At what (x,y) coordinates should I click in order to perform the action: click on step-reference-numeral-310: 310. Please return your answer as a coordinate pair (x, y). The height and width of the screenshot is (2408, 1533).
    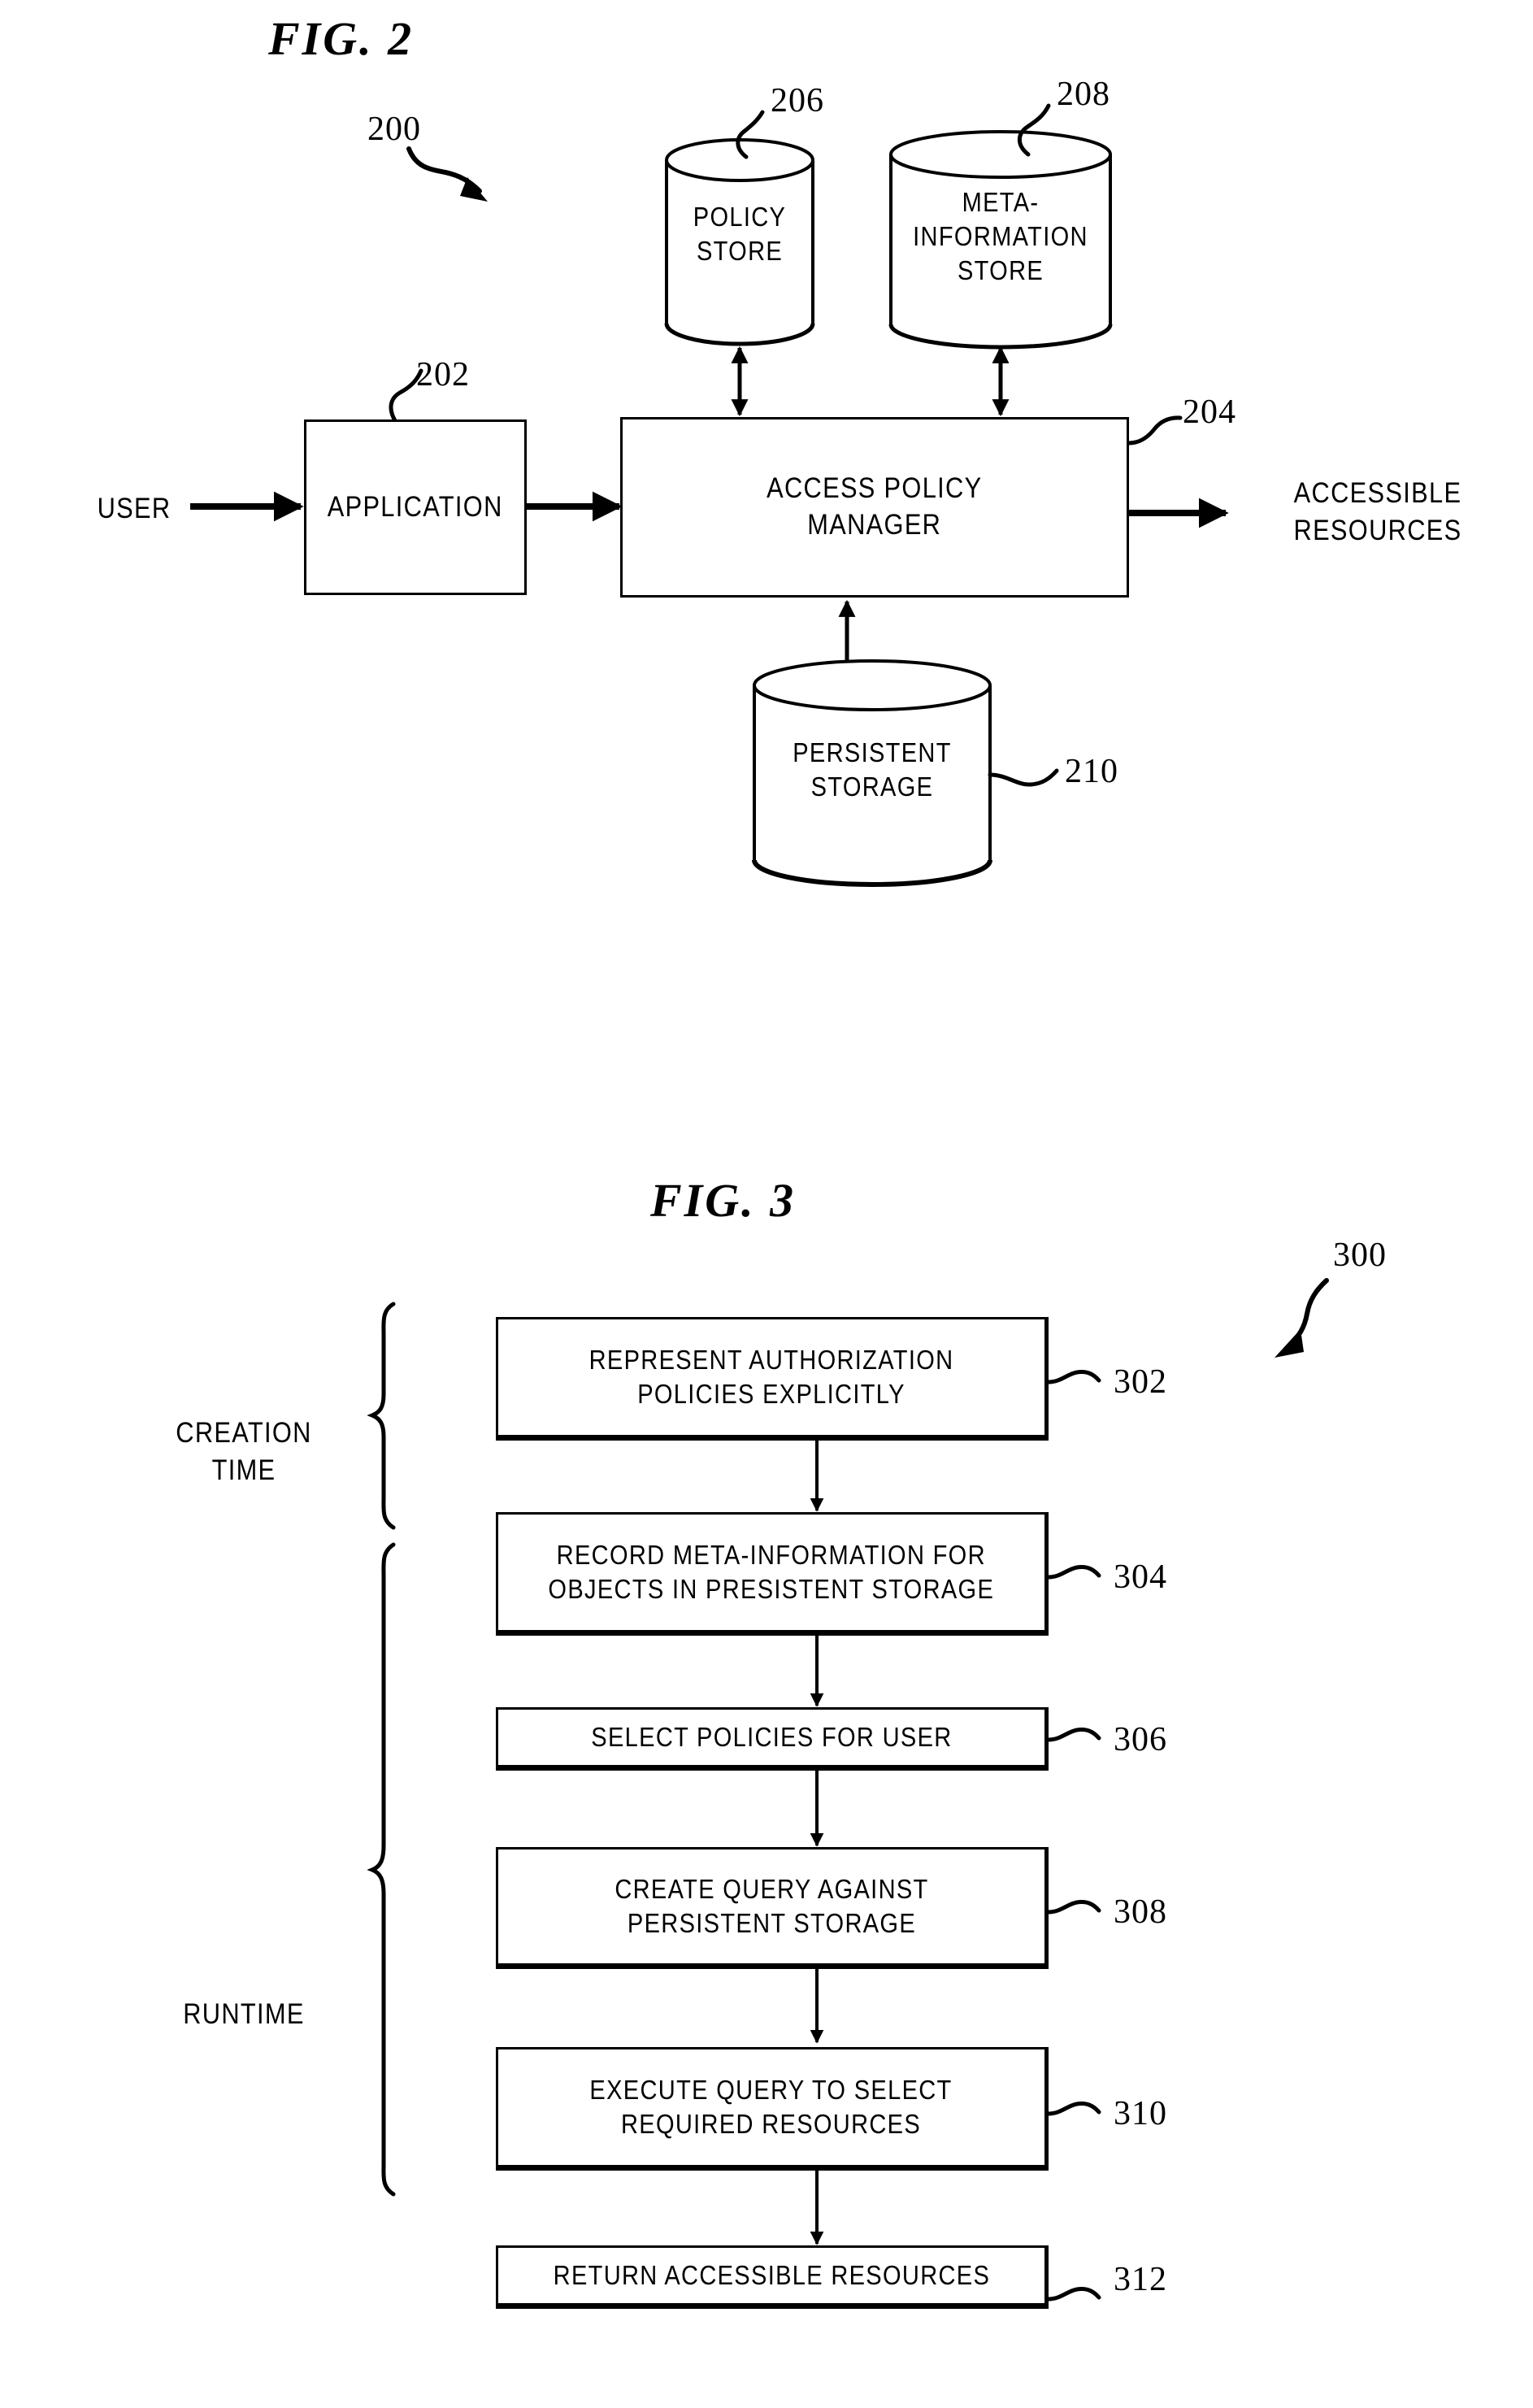
    Looking at the image, I should click on (1141, 2113).